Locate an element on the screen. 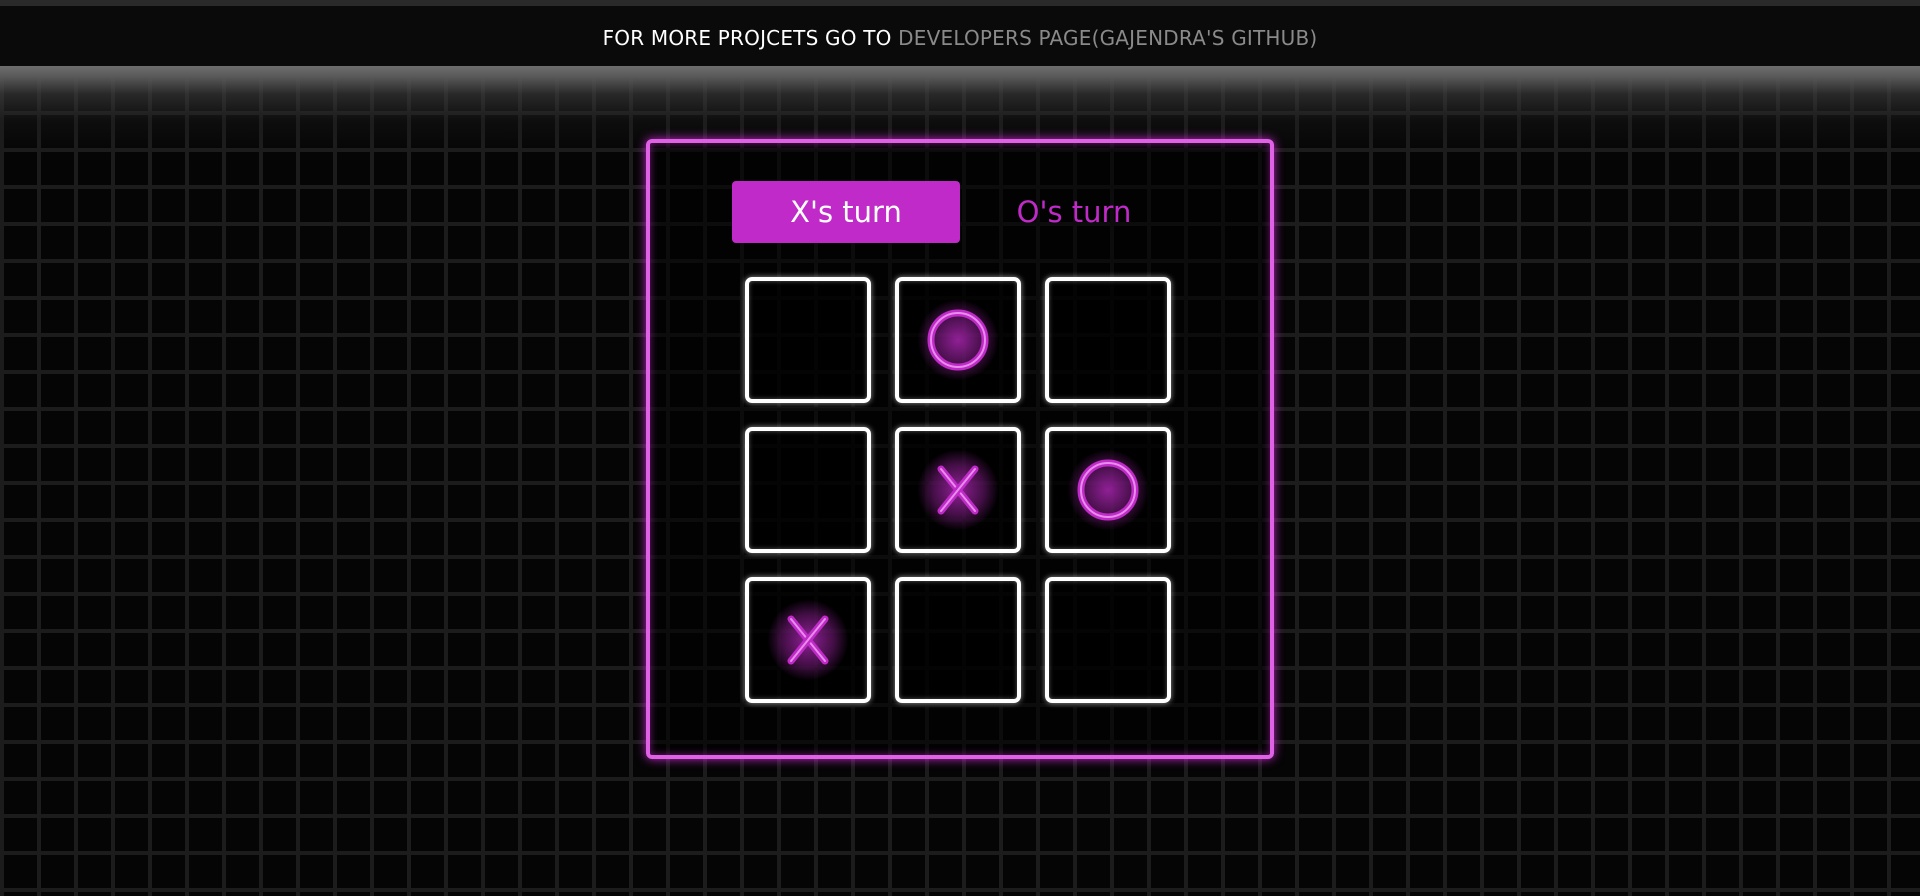 This screenshot has width=1920, height=896. x-turn-indicator: X's turn is located at coordinates (846, 212).